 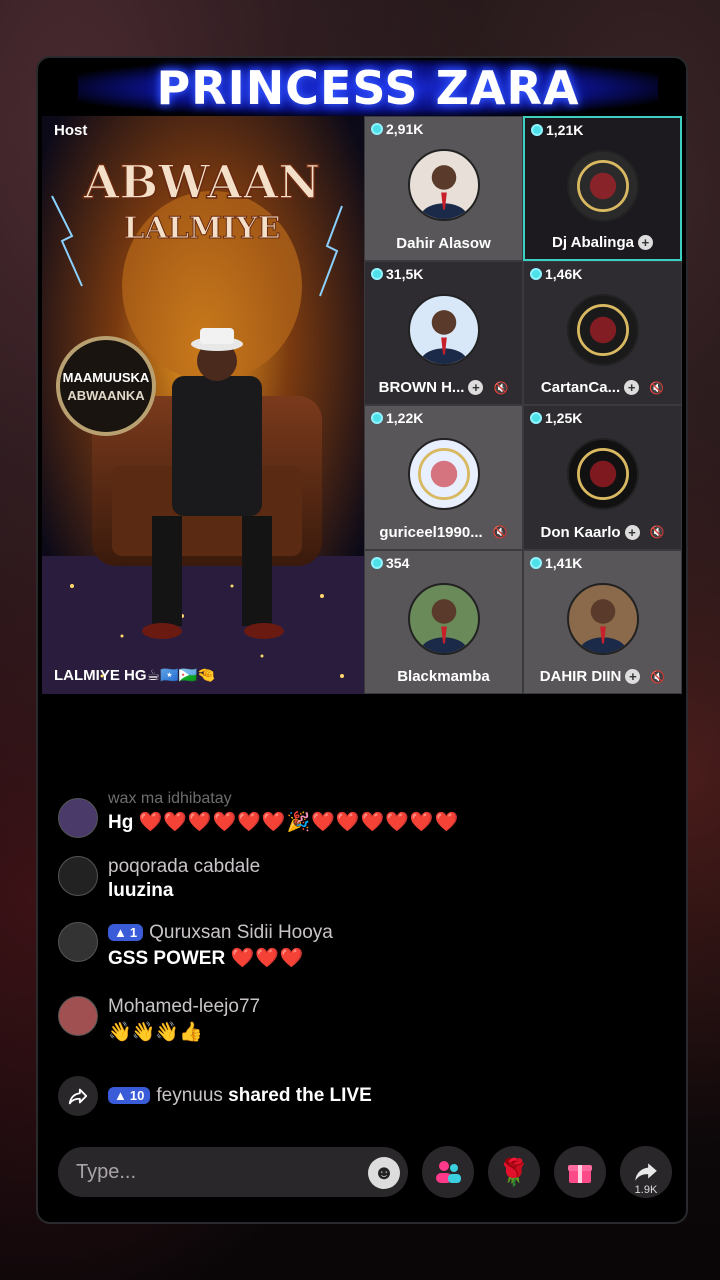 What do you see at coordinates (397, 418) in the screenshot?
I see `guest-coin-count: 1,22K` at bounding box center [397, 418].